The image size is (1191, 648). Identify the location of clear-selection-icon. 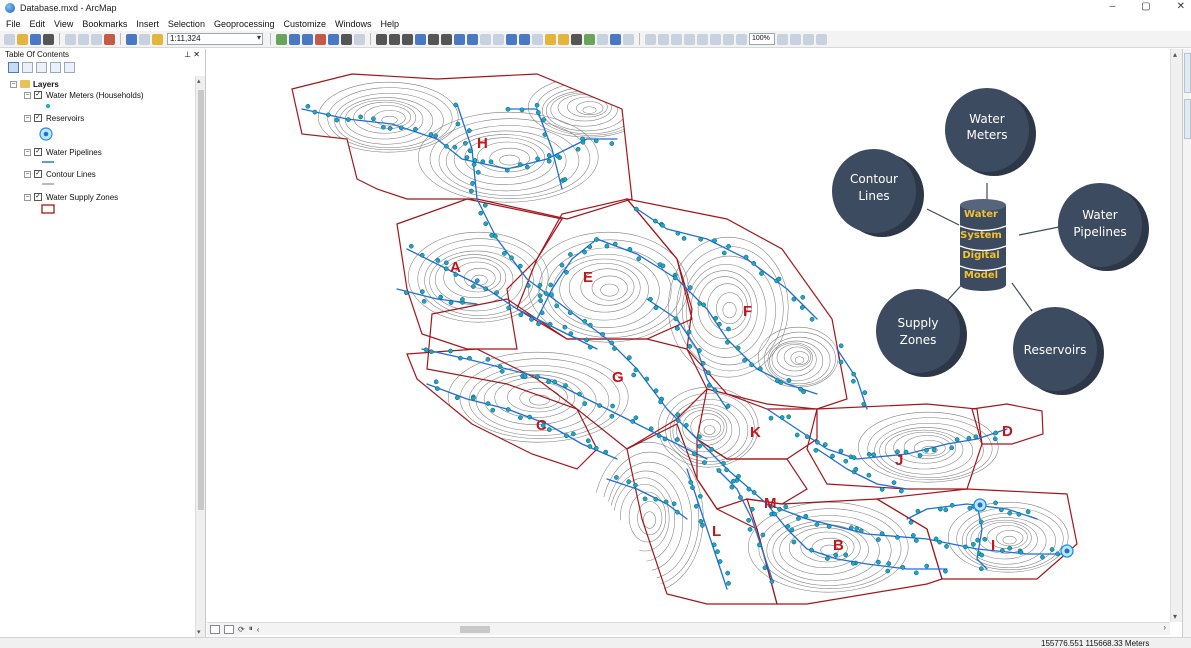
(498, 39).